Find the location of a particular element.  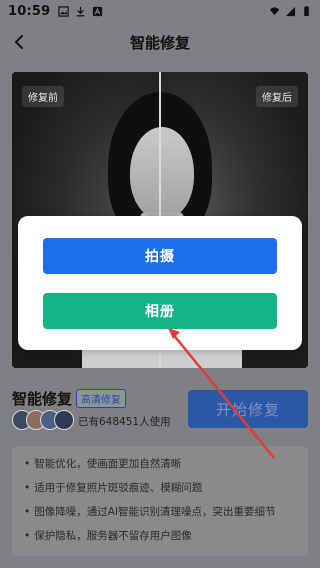

after-tag: 修复后 is located at coordinates (277, 96).